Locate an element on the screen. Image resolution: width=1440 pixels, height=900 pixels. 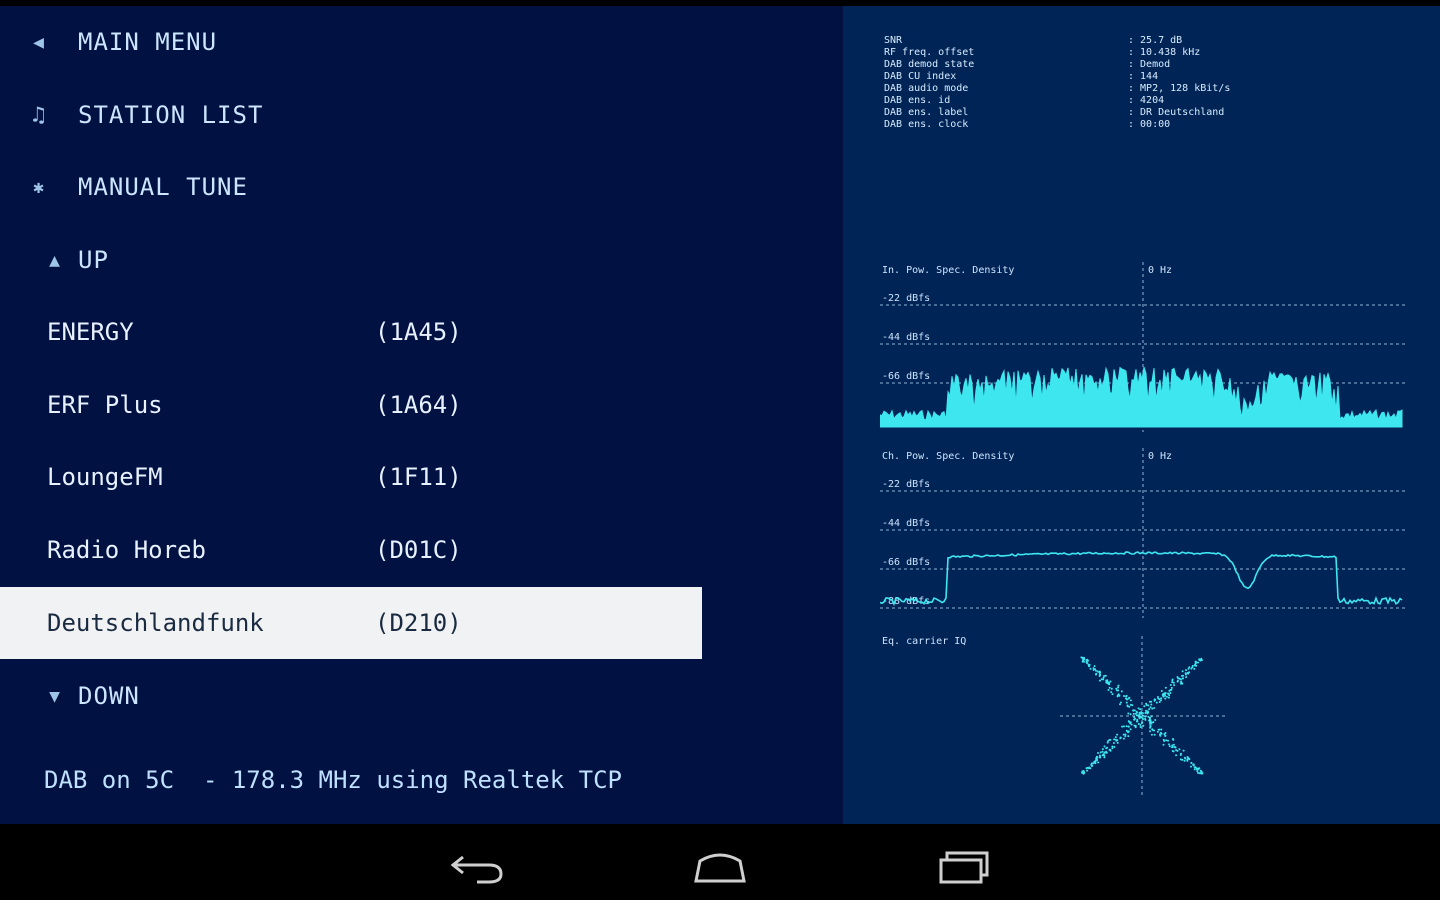
main-menu-button: ◀ MAIN MENU is located at coordinates (351, 42).